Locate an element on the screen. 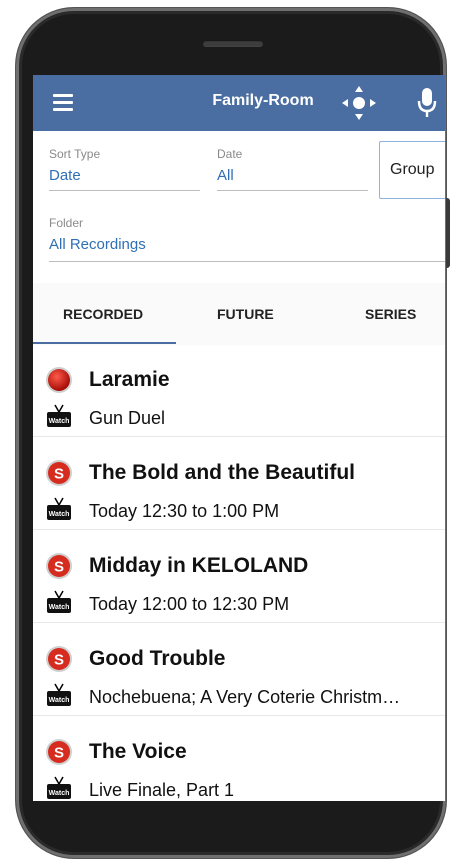  recording-subtitle: Gun Duel is located at coordinates (127, 418).